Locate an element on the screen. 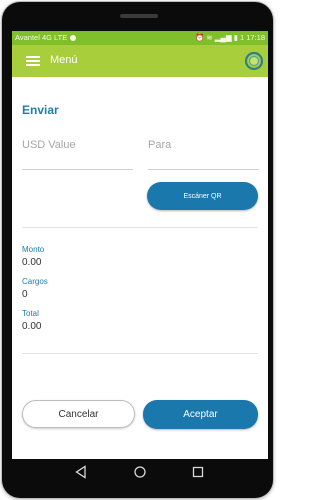 This screenshot has height=500, width=320. speaker-grille is located at coordinates (139, 16).